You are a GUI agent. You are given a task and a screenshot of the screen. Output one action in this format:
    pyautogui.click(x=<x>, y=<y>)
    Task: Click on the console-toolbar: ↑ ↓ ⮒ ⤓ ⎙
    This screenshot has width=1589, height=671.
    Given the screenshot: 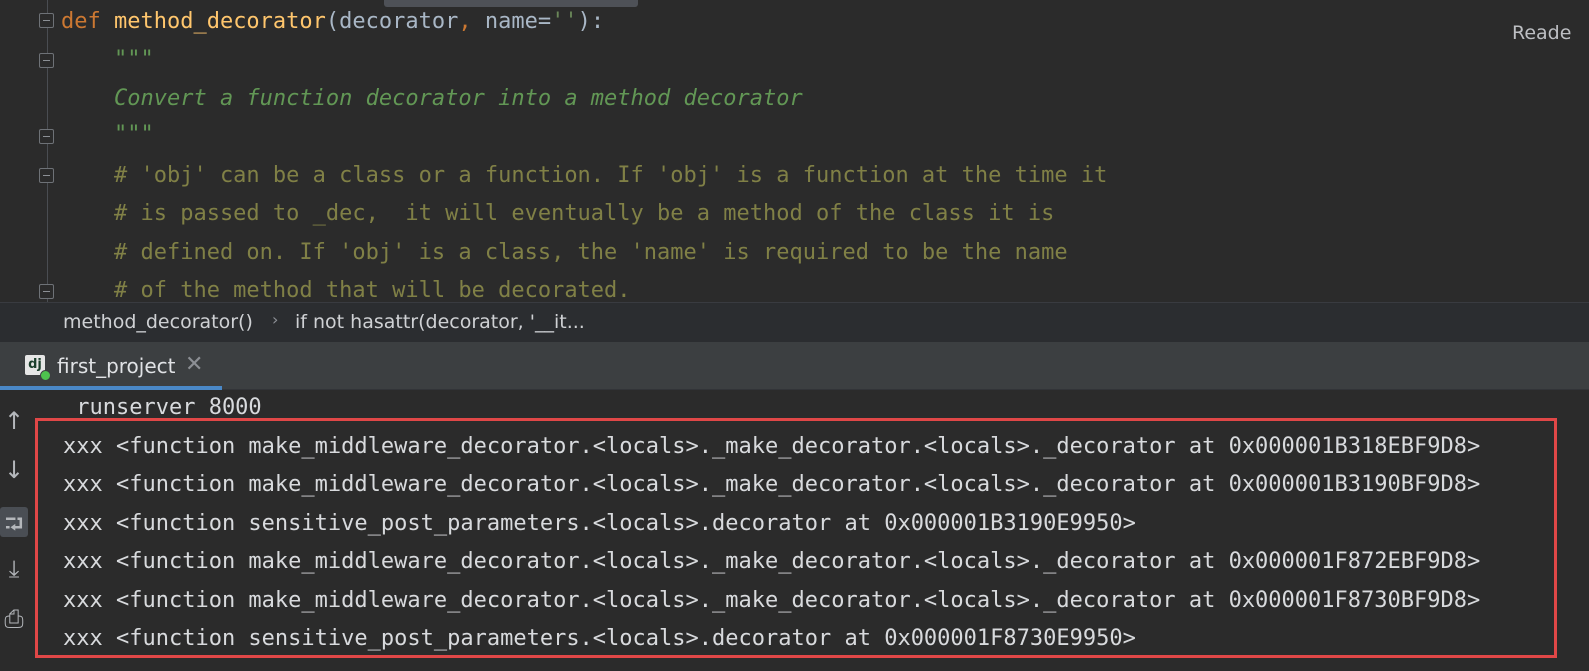 What is the action you would take?
    pyautogui.click(x=17, y=530)
    